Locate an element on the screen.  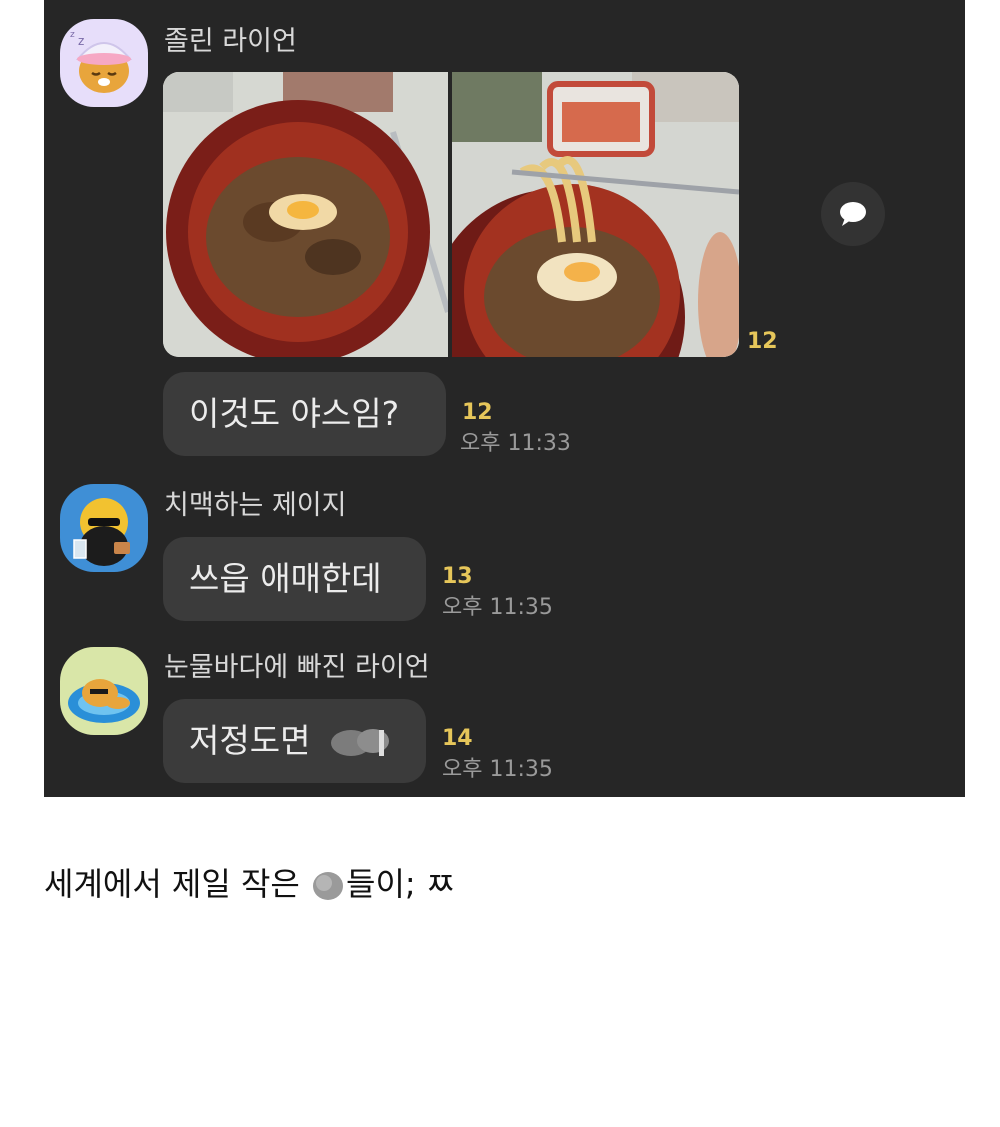
message-text: 쓰읍 애매한데 is located at coordinates (285, 578).